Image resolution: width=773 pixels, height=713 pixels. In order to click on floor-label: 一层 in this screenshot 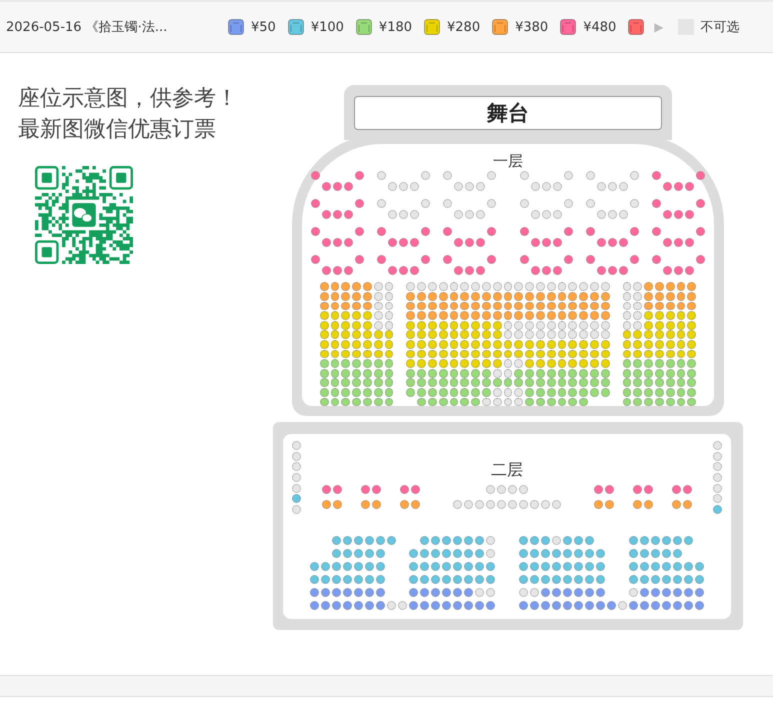, I will do `click(508, 161)`.